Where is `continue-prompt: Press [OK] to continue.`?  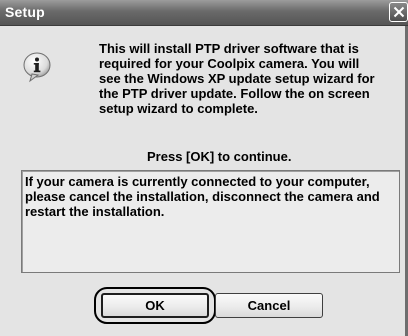
continue-prompt: Press [OK] to continue. is located at coordinates (219, 156).